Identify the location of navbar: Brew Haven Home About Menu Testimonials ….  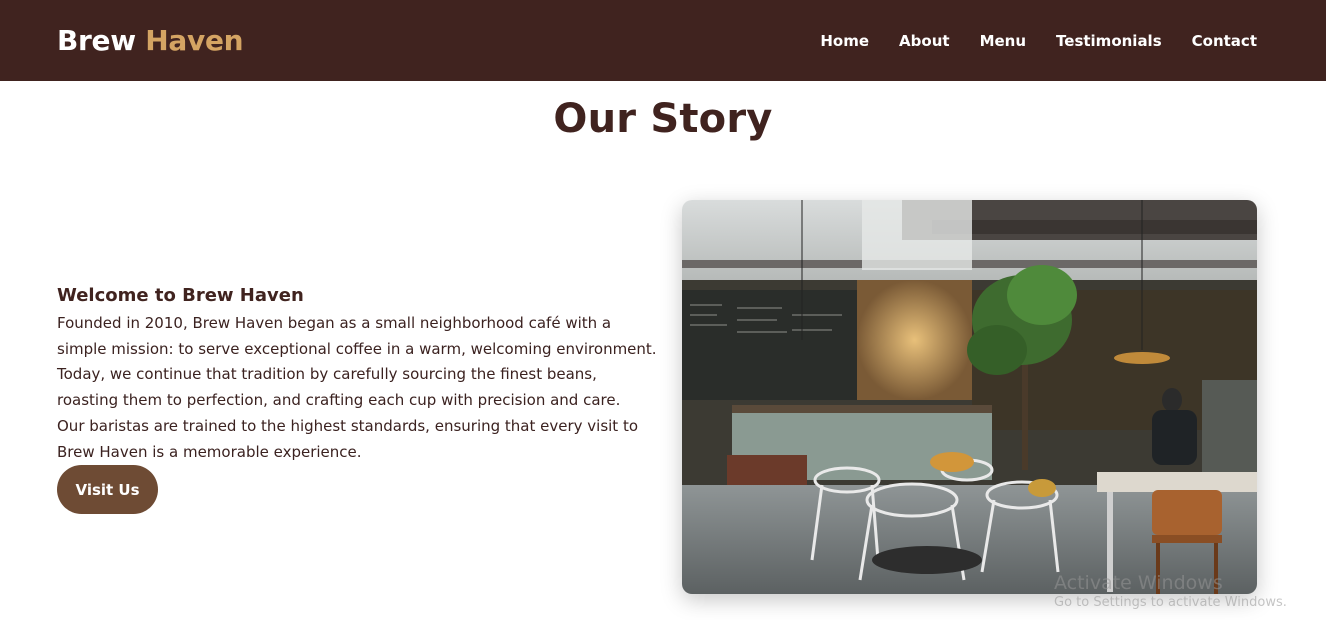
(663, 40).